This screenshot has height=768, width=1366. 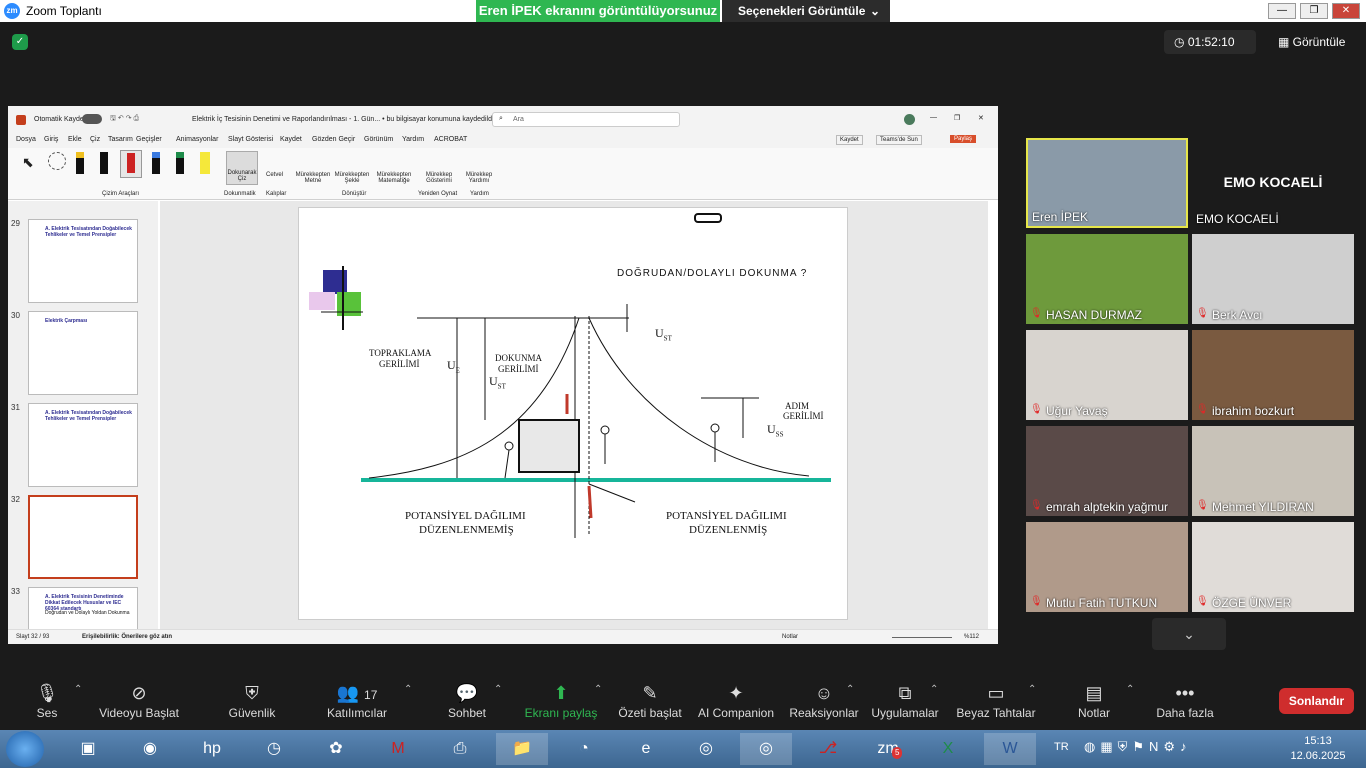 I want to click on highlighter-icon, so click(x=205, y=163).